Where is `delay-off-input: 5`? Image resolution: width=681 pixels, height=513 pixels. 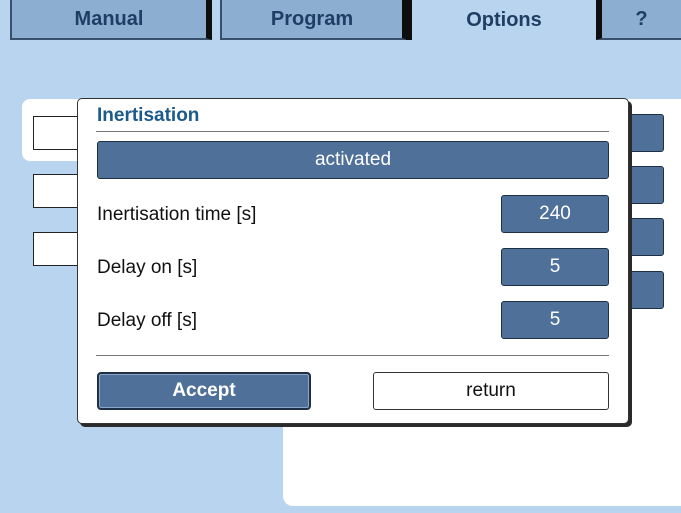 delay-off-input: 5 is located at coordinates (555, 320).